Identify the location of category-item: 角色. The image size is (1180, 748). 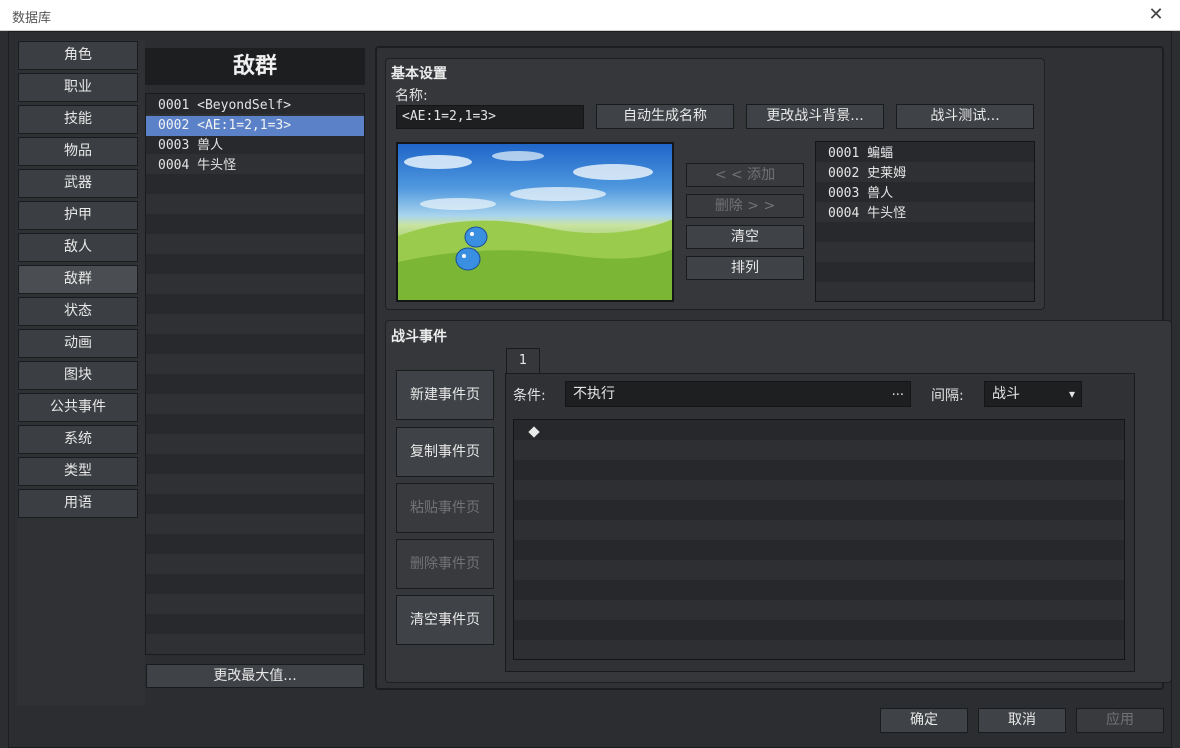
(78, 55).